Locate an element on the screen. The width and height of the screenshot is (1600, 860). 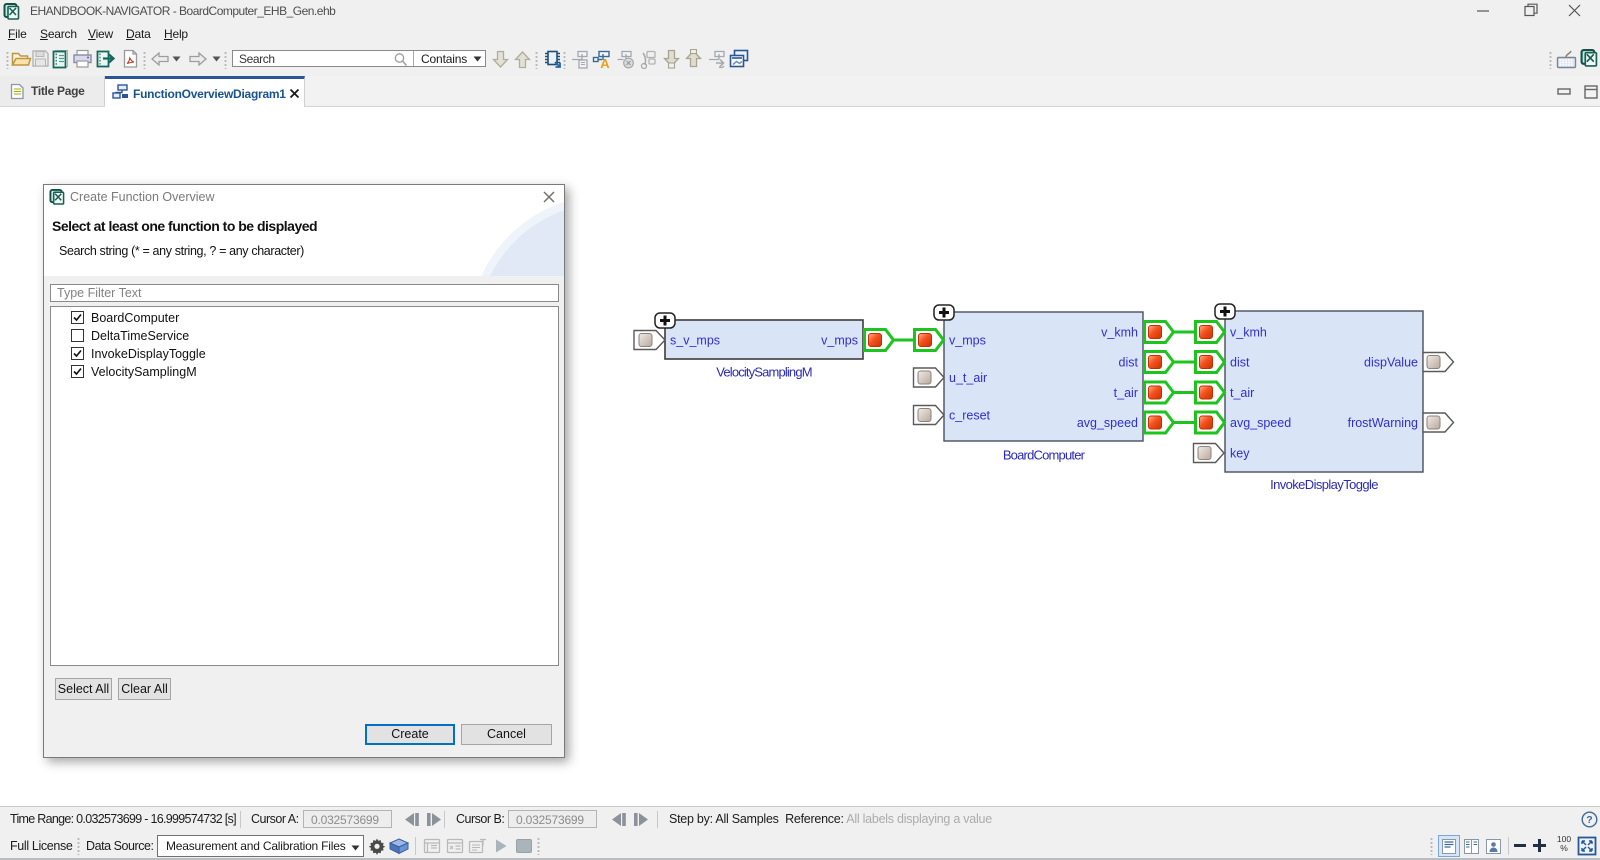
svg-text: s_v_mps is located at coordinates (695, 341).